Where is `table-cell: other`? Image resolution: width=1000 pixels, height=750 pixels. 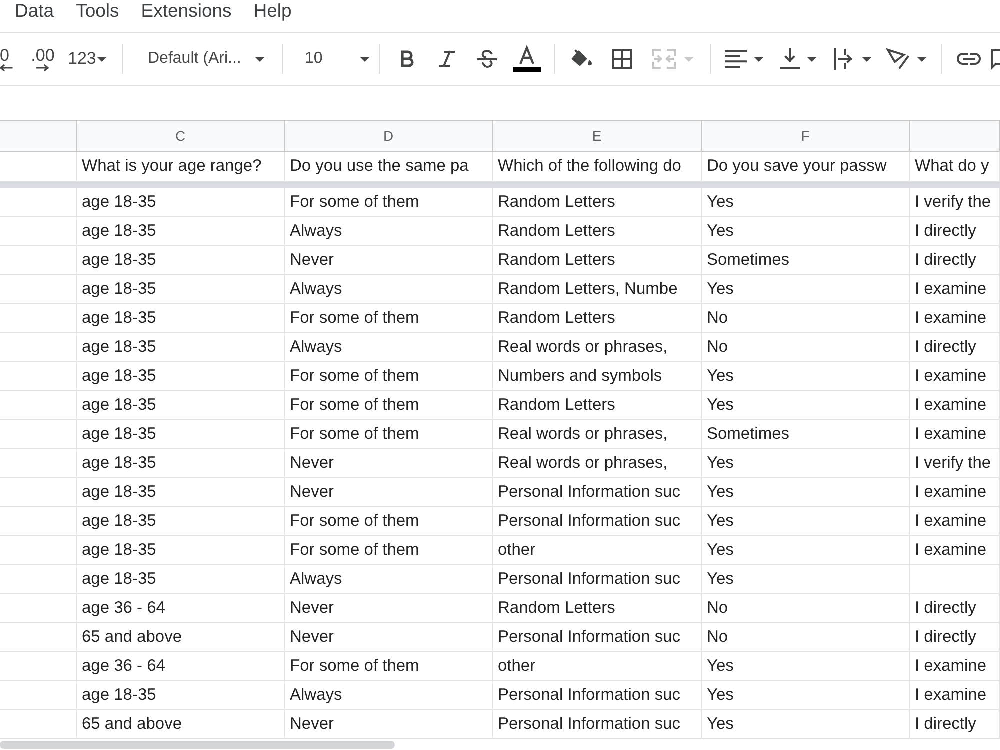
table-cell: other is located at coordinates (597, 666).